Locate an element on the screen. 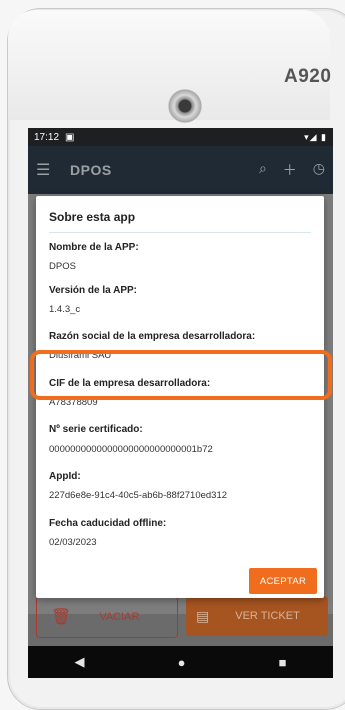 This screenshot has height=710, width=345. trash-icon: 🗑 is located at coordinates (61, 617).